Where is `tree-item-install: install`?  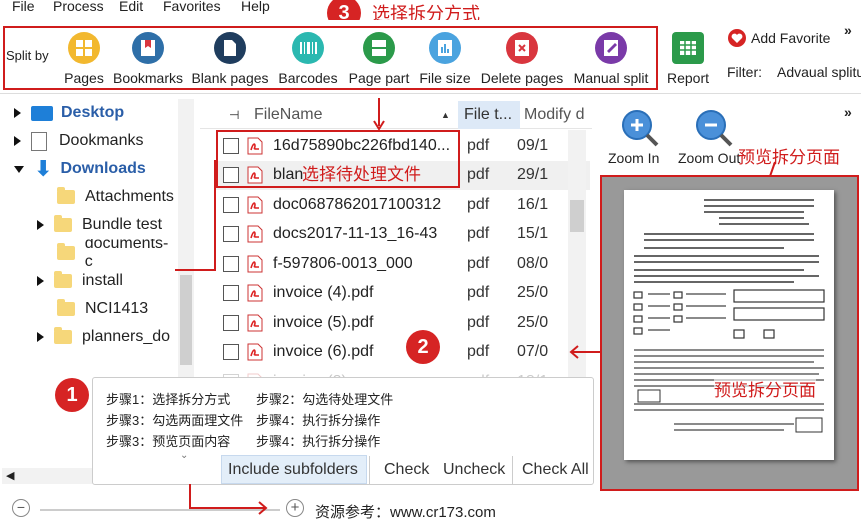
tree-item-install: install is located at coordinates (80, 281).